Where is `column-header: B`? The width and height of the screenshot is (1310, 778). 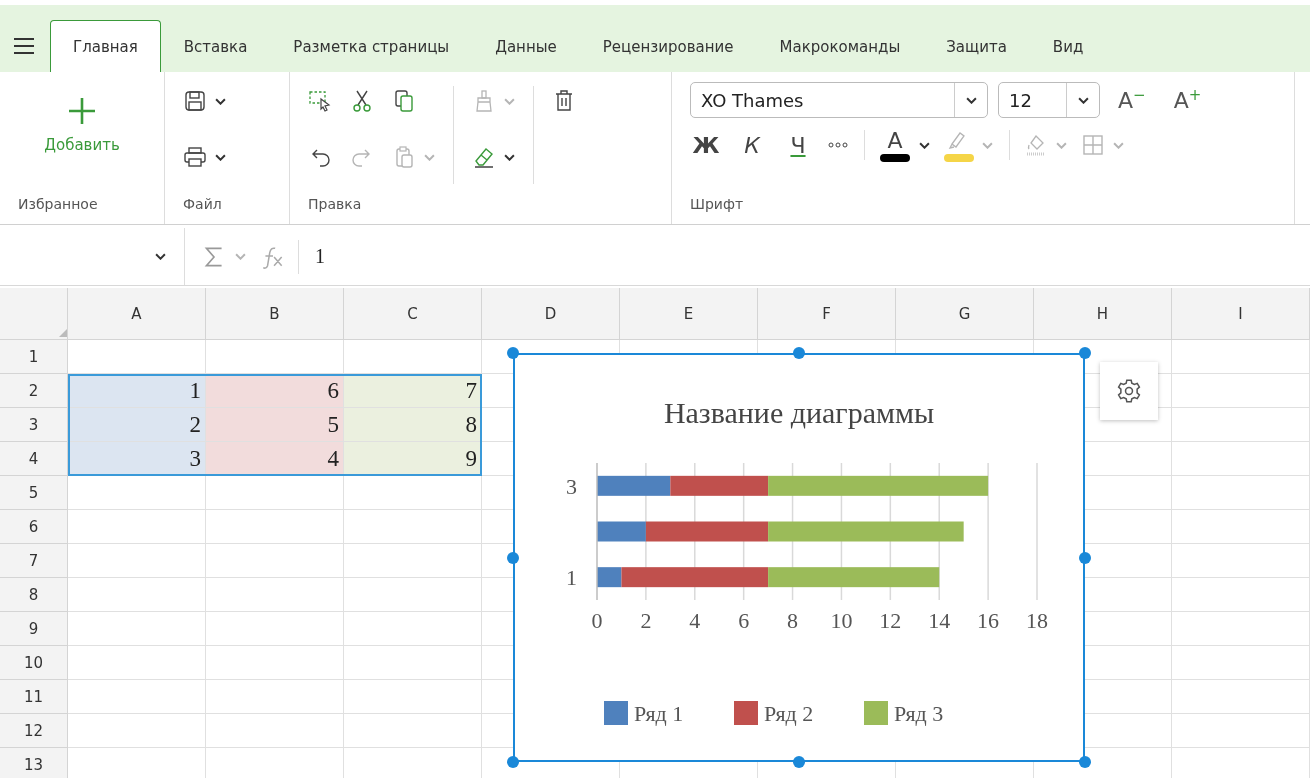
column-header: B is located at coordinates (275, 314).